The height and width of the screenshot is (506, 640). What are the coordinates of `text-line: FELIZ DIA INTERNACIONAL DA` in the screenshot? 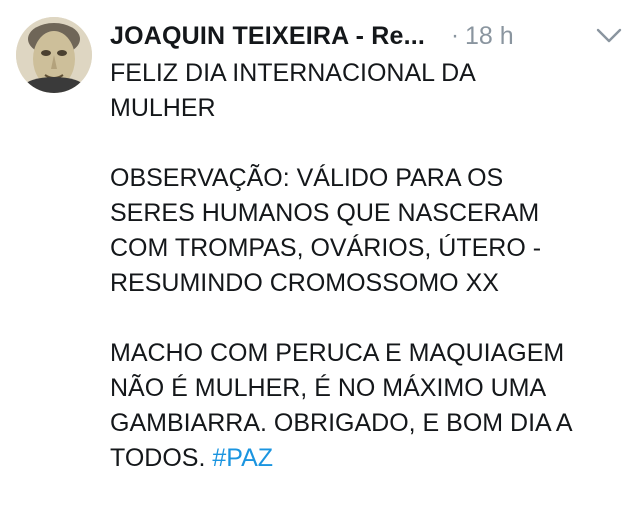 It's located at (293, 73).